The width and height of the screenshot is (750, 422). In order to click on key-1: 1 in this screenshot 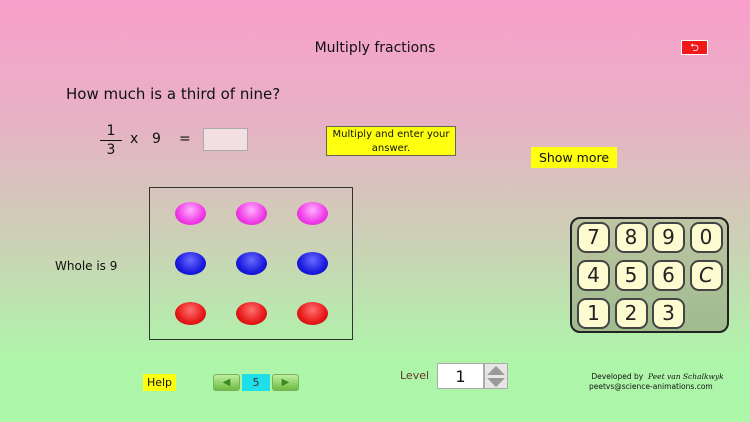, I will do `click(593, 313)`.